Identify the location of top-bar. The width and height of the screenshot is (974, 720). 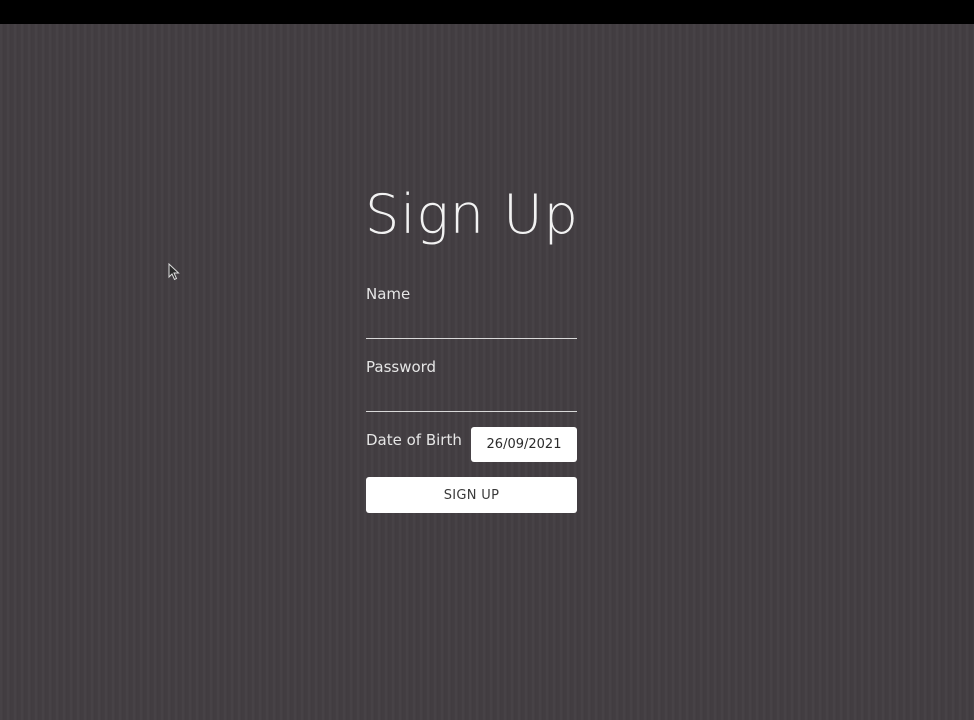
(487, 12).